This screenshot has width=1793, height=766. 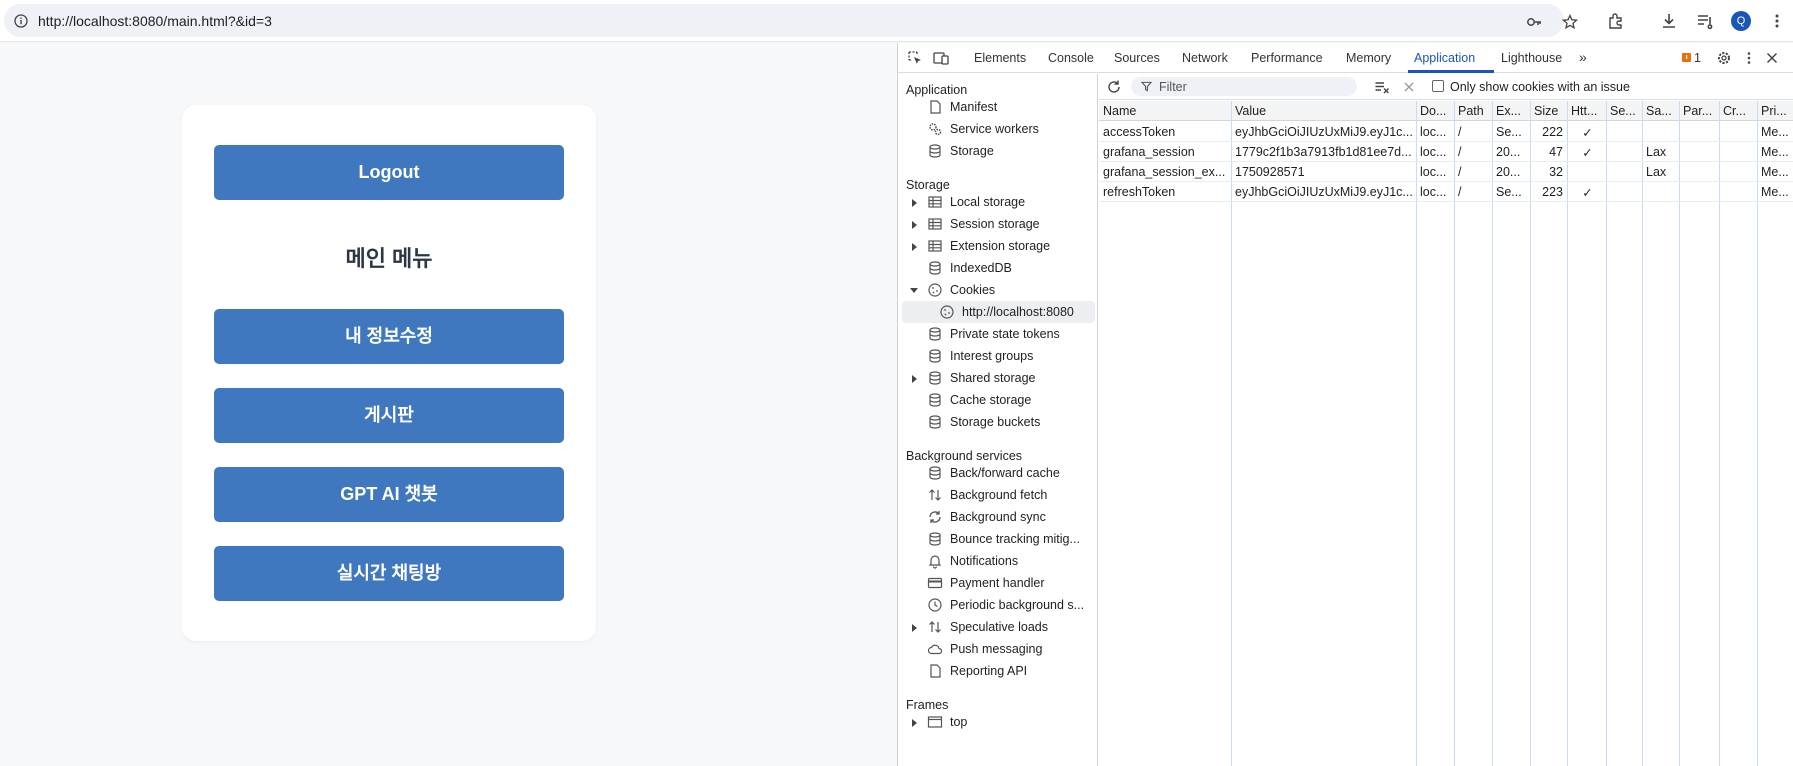 What do you see at coordinates (1000, 58) in the screenshot?
I see `tab-elements: Elements` at bounding box center [1000, 58].